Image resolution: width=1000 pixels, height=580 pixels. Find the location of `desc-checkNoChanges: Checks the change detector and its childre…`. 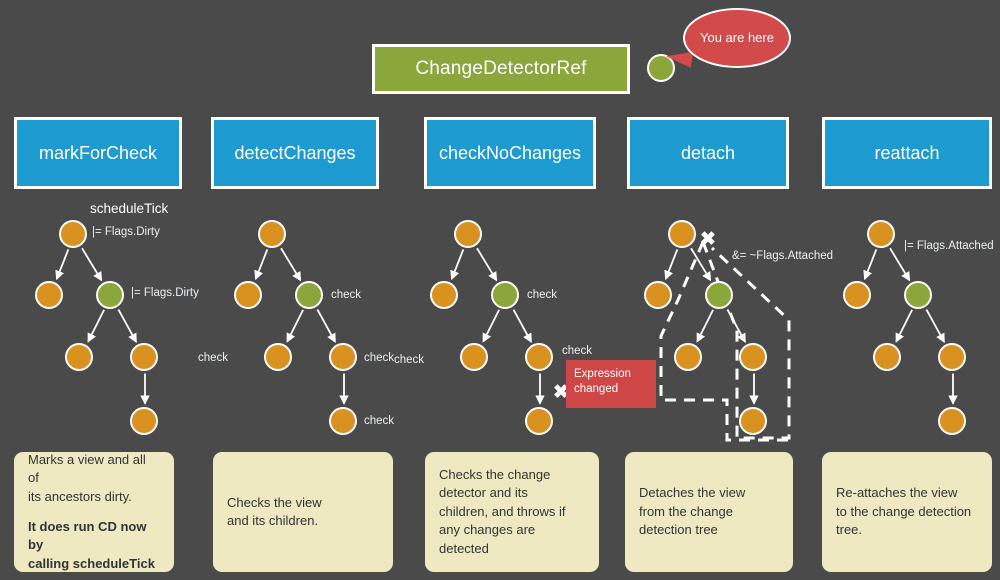

desc-checkNoChanges: Checks the change detector and its childre… is located at coordinates (512, 512).